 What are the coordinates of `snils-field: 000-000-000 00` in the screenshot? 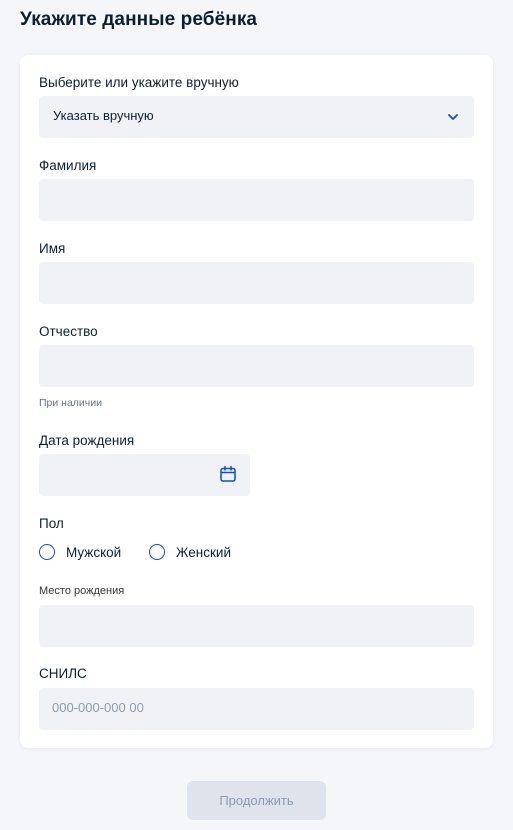 It's located at (256, 709).